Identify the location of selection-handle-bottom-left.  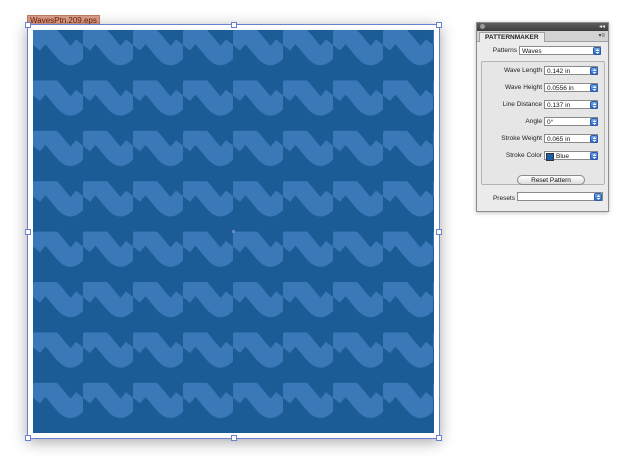
(28, 438).